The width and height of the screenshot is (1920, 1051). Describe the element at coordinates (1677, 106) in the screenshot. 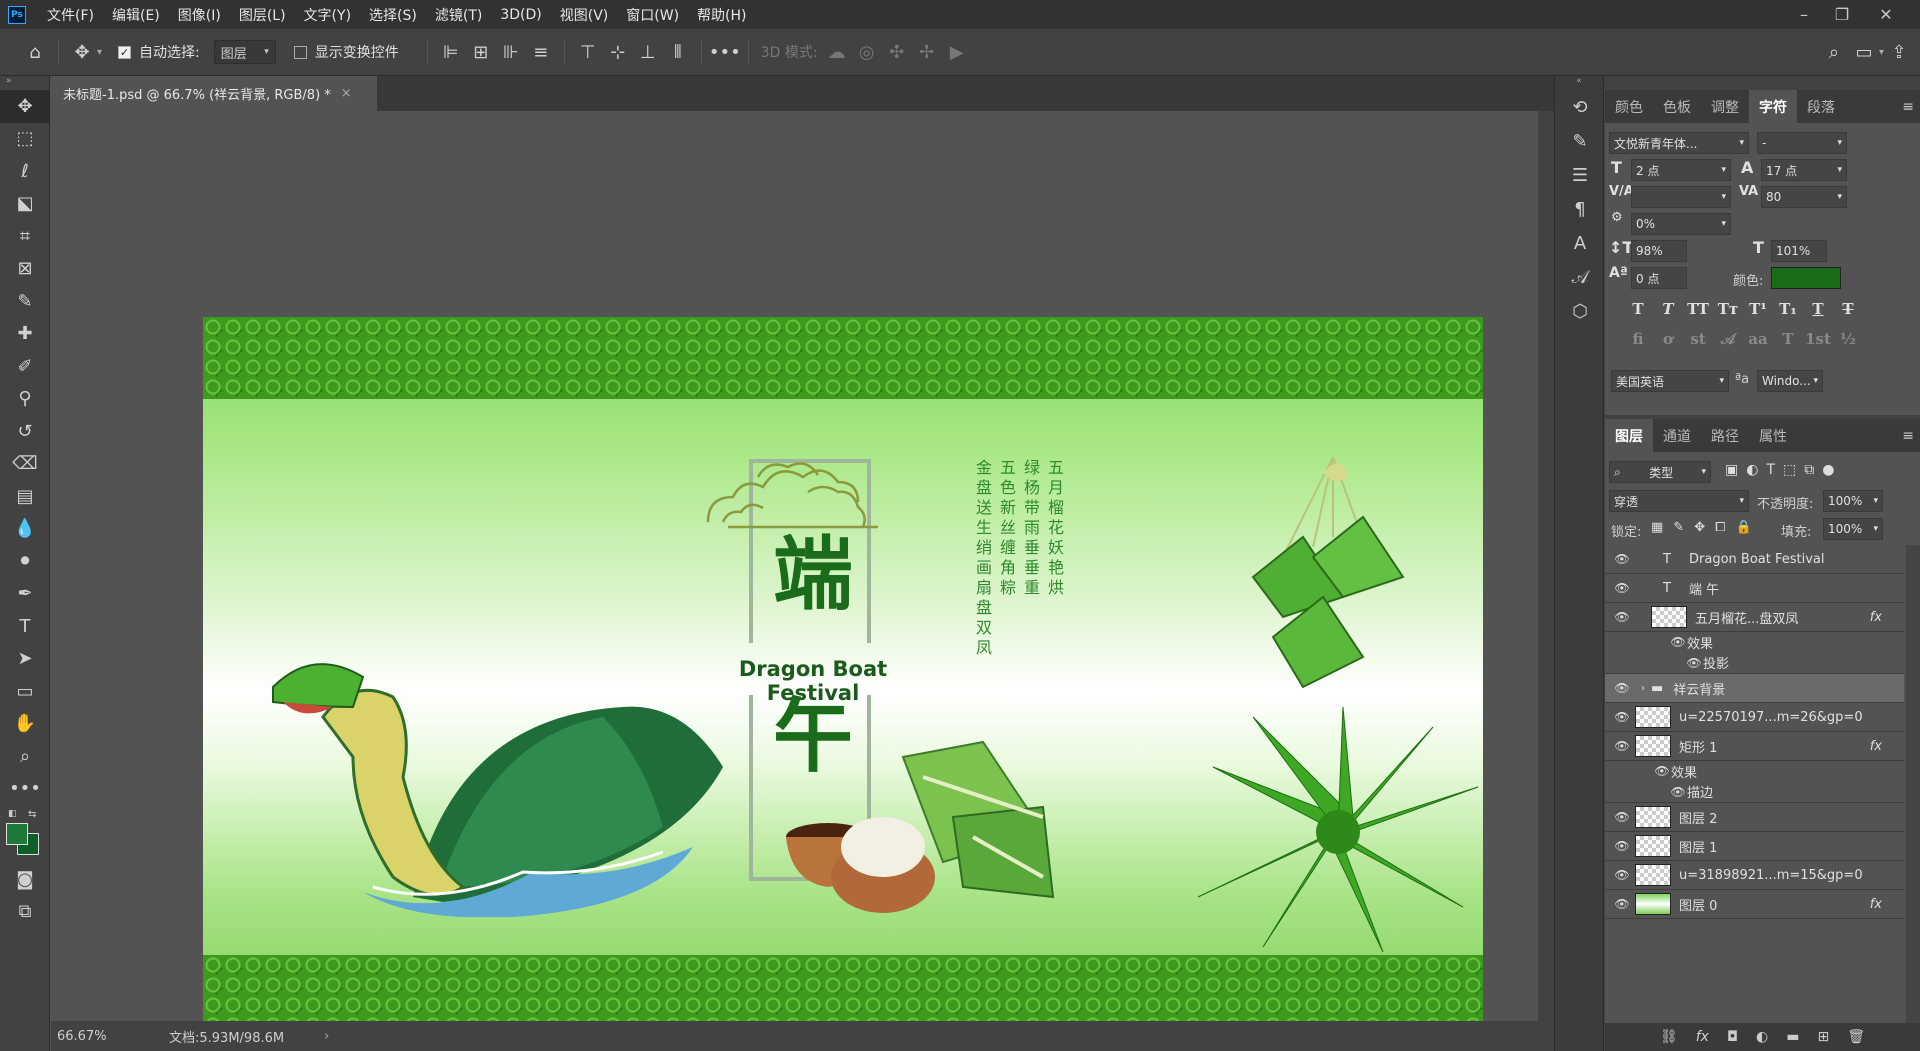

I see `tab-swatches: 色板` at that location.